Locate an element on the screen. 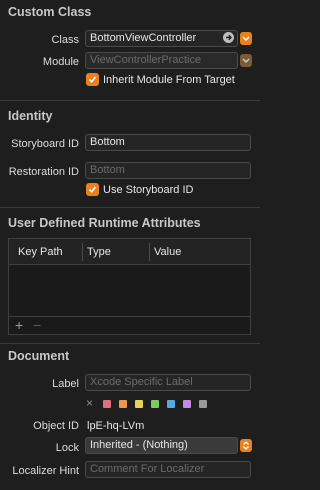 The height and width of the screenshot is (490, 320). use-storyboard-id-checkbox is located at coordinates (92, 189).